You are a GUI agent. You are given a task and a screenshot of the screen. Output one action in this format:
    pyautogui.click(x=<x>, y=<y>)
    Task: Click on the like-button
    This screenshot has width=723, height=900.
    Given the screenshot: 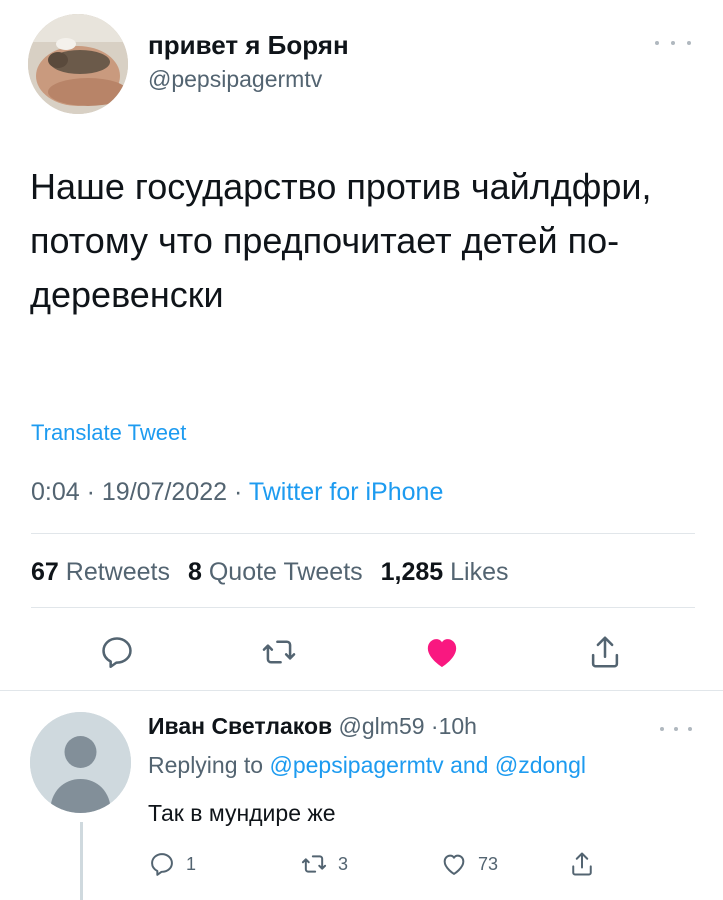 What is the action you would take?
    pyautogui.click(x=442, y=652)
    